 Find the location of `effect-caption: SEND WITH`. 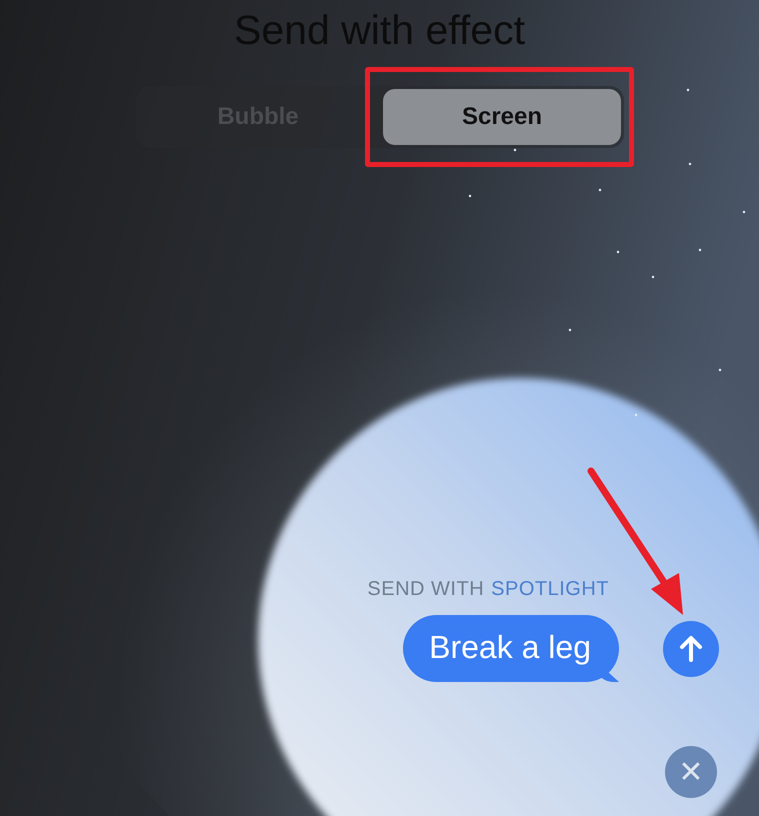

effect-caption: SEND WITH is located at coordinates (425, 589).